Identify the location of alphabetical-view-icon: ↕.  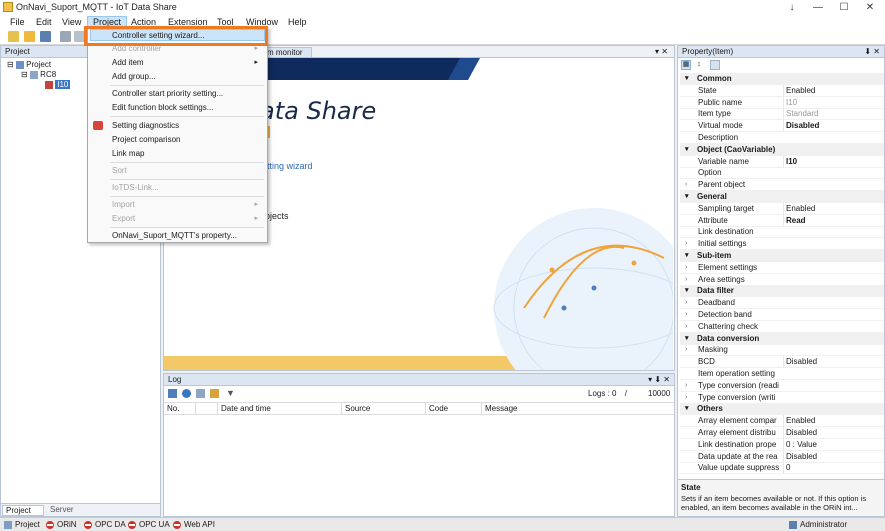
(699, 65).